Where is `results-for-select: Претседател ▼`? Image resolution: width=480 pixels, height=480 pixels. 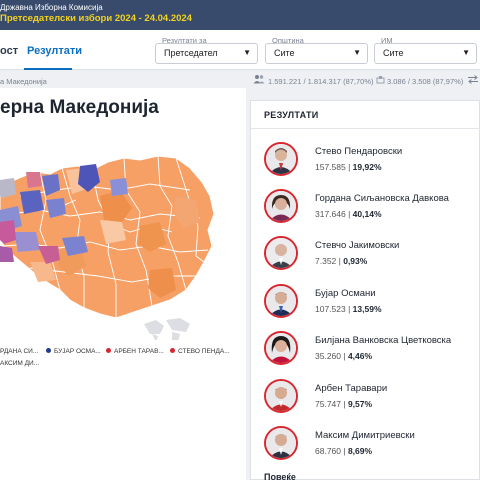
results-for-select: Претседател ▼ is located at coordinates (206, 53).